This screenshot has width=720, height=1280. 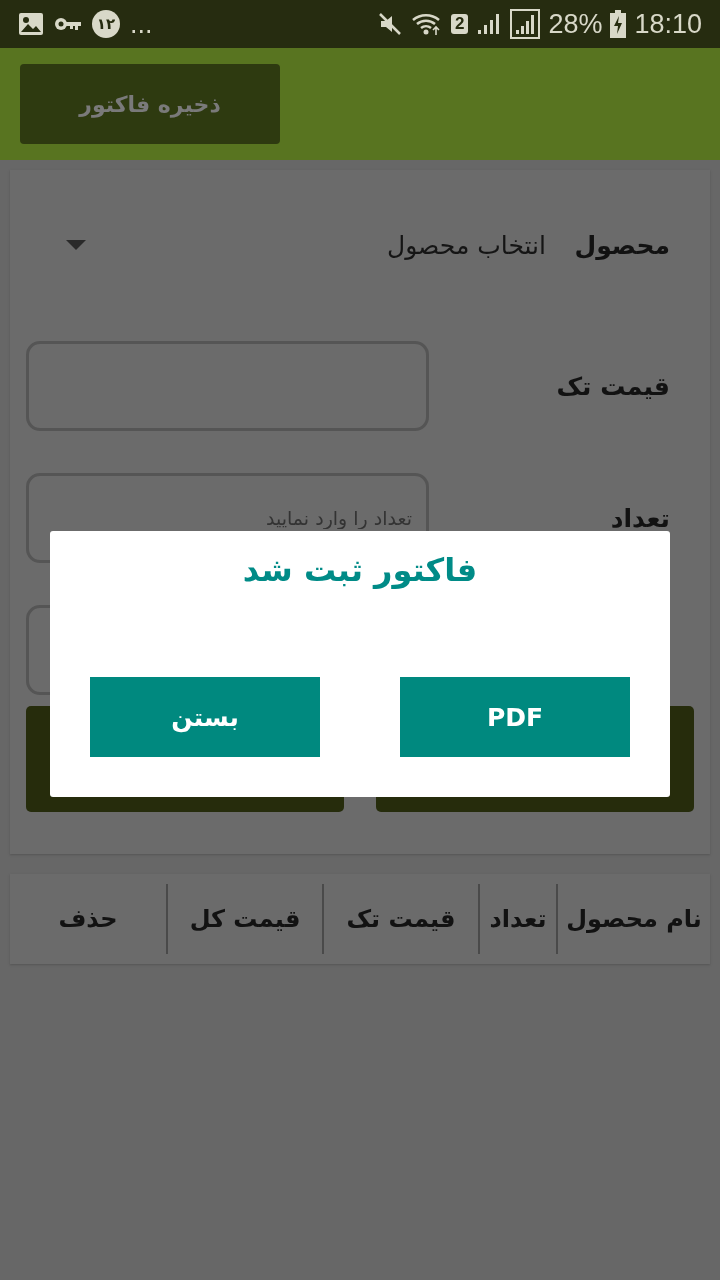 I want to click on column-header: نام محصول, so click(x=633, y=919).